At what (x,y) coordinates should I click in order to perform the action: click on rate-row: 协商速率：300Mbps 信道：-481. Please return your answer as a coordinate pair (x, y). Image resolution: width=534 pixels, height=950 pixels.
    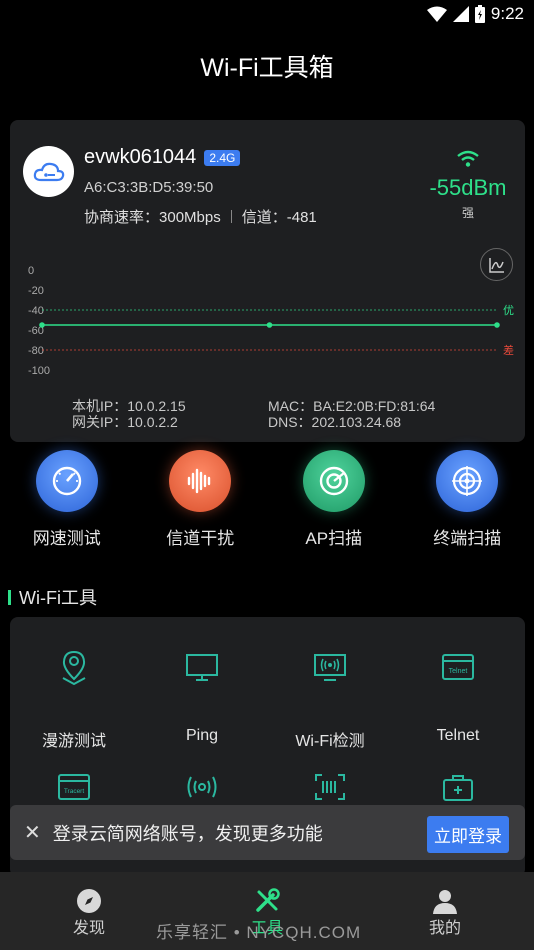
    Looking at the image, I should click on (200, 216).